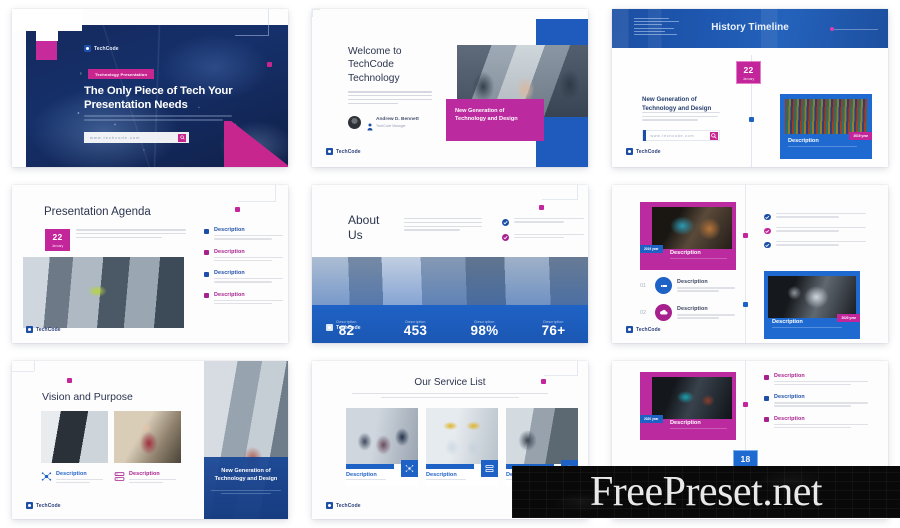 This screenshot has height=528, width=900. What do you see at coordinates (450, 382) in the screenshot?
I see `service-title: Our Service List` at bounding box center [450, 382].